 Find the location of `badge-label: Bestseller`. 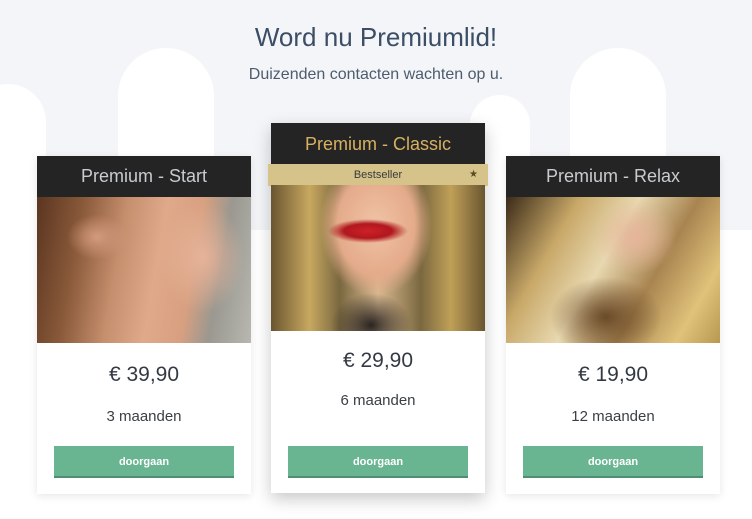

badge-label: Bestseller is located at coordinates (378, 175).